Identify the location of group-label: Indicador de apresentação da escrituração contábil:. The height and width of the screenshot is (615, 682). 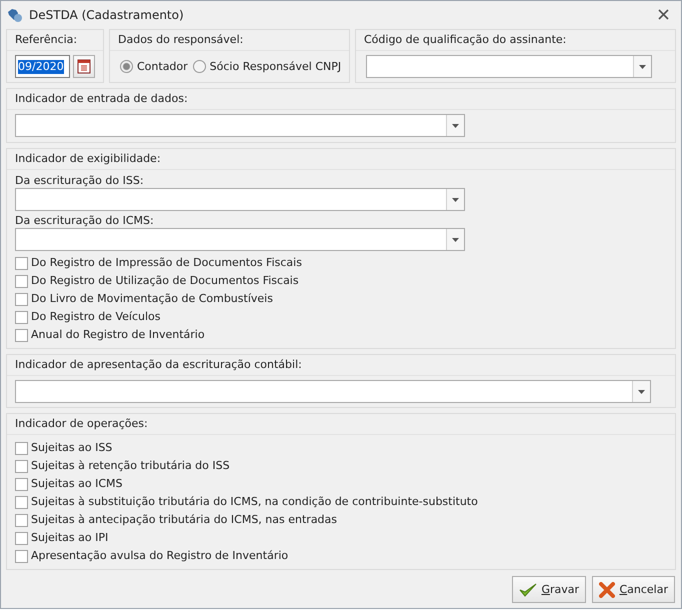
(158, 364).